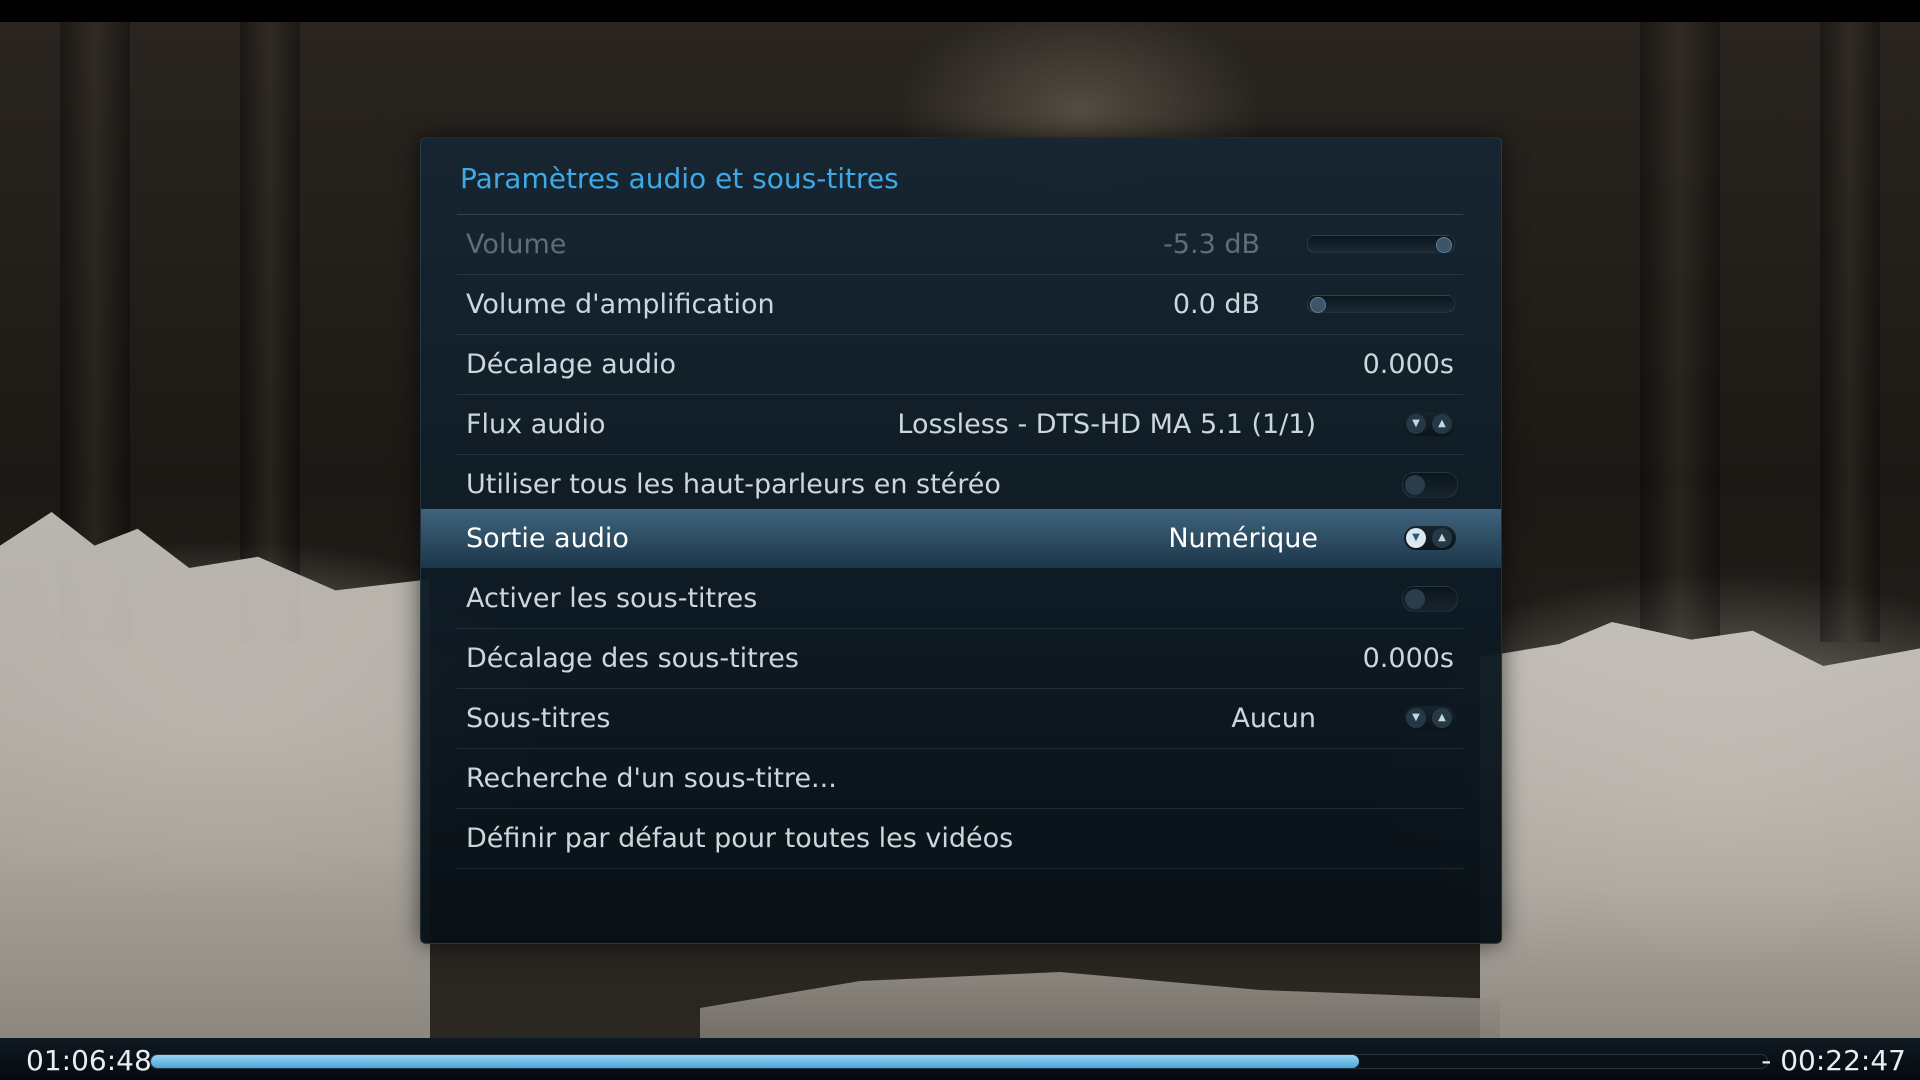  Describe the element at coordinates (1430, 485) in the screenshot. I see `stereo-upmix-toggle` at that location.